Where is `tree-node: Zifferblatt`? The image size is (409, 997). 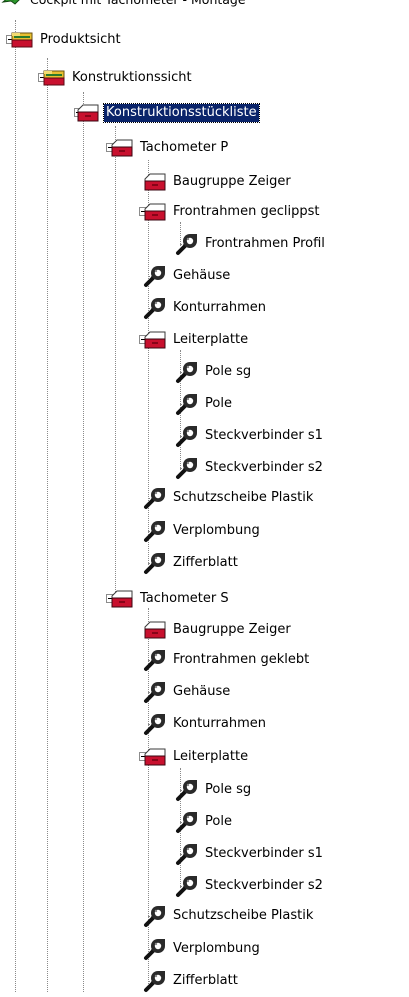
tree-node: Zifferblatt is located at coordinates (276, 563).